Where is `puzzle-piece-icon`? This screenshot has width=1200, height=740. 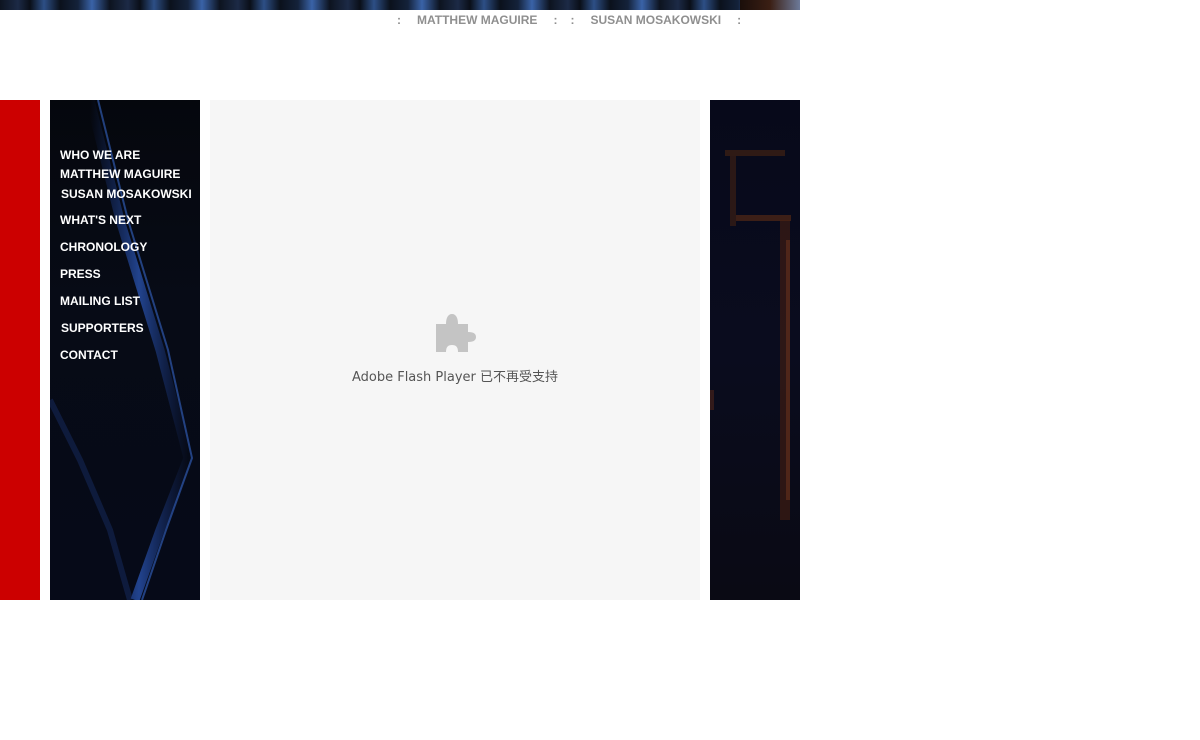
puzzle-piece-icon is located at coordinates (456, 333).